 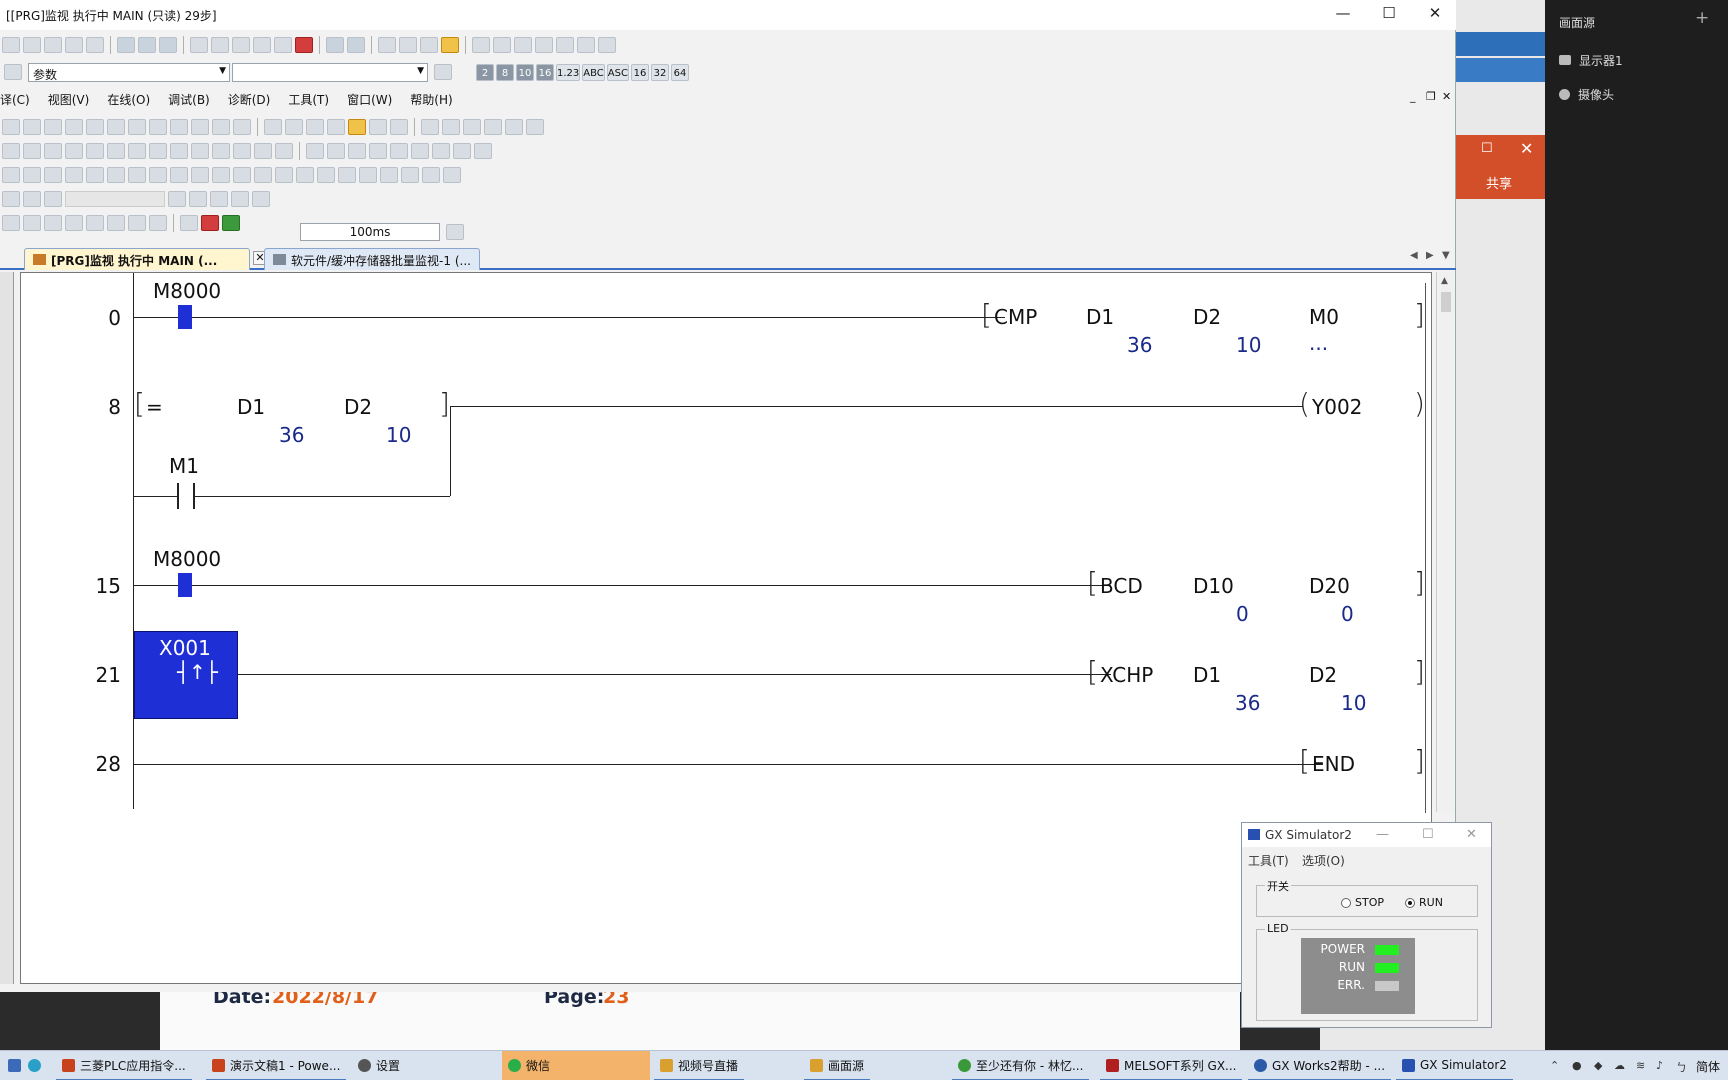 I want to click on cloud-icon: ☁, so click(x=1619, y=1065).